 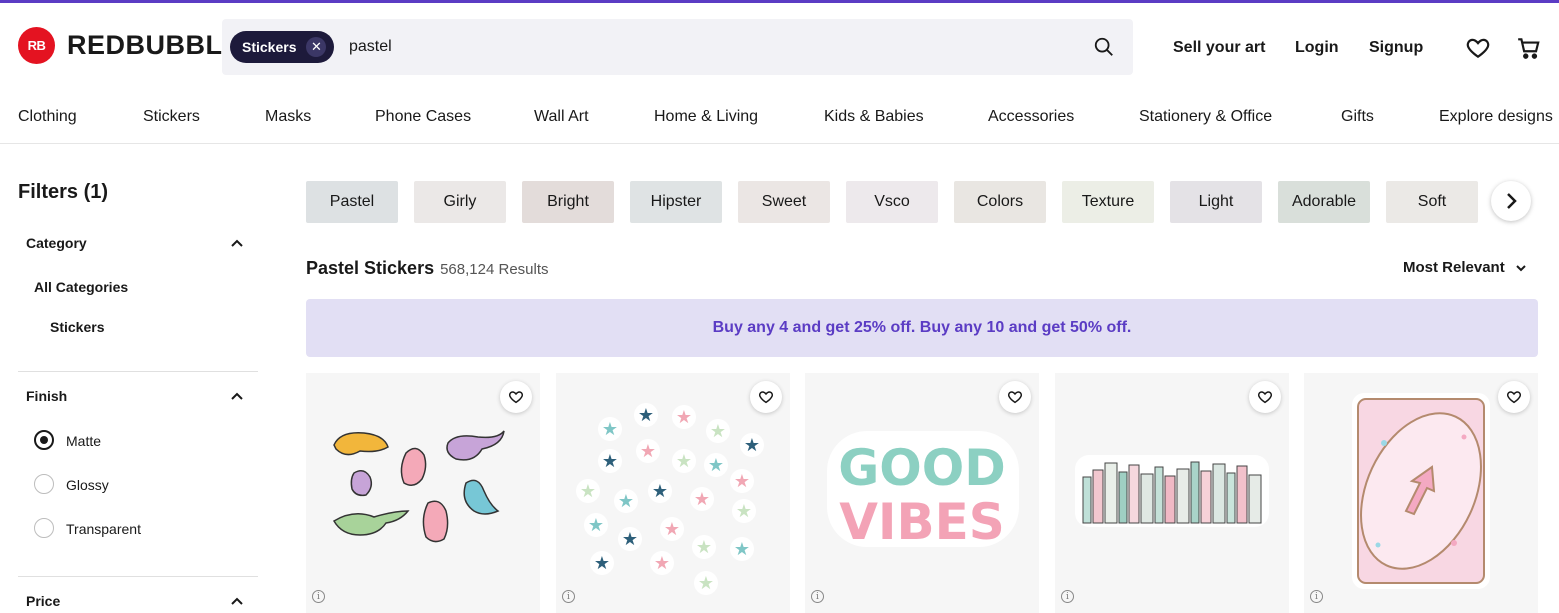 What do you see at coordinates (171, 117) in the screenshot?
I see `nav-stickers: Stickers` at bounding box center [171, 117].